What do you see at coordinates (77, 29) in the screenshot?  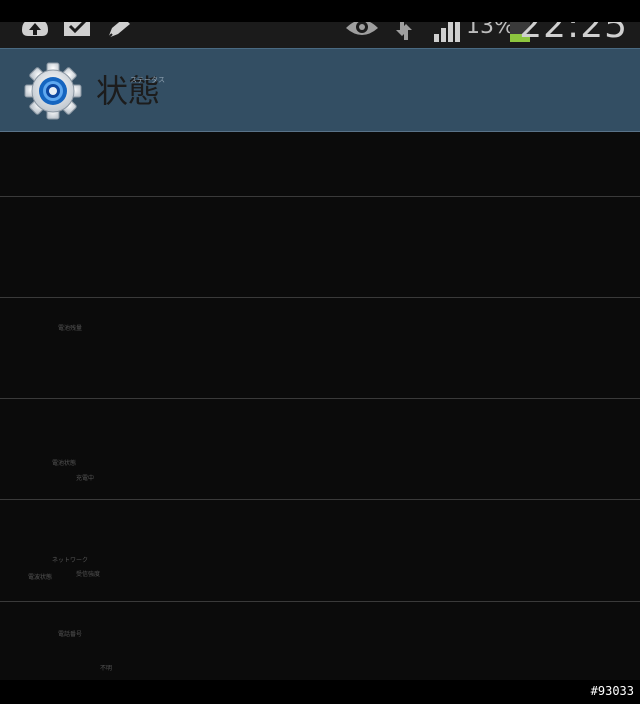 I see `checkbox-icon` at bounding box center [77, 29].